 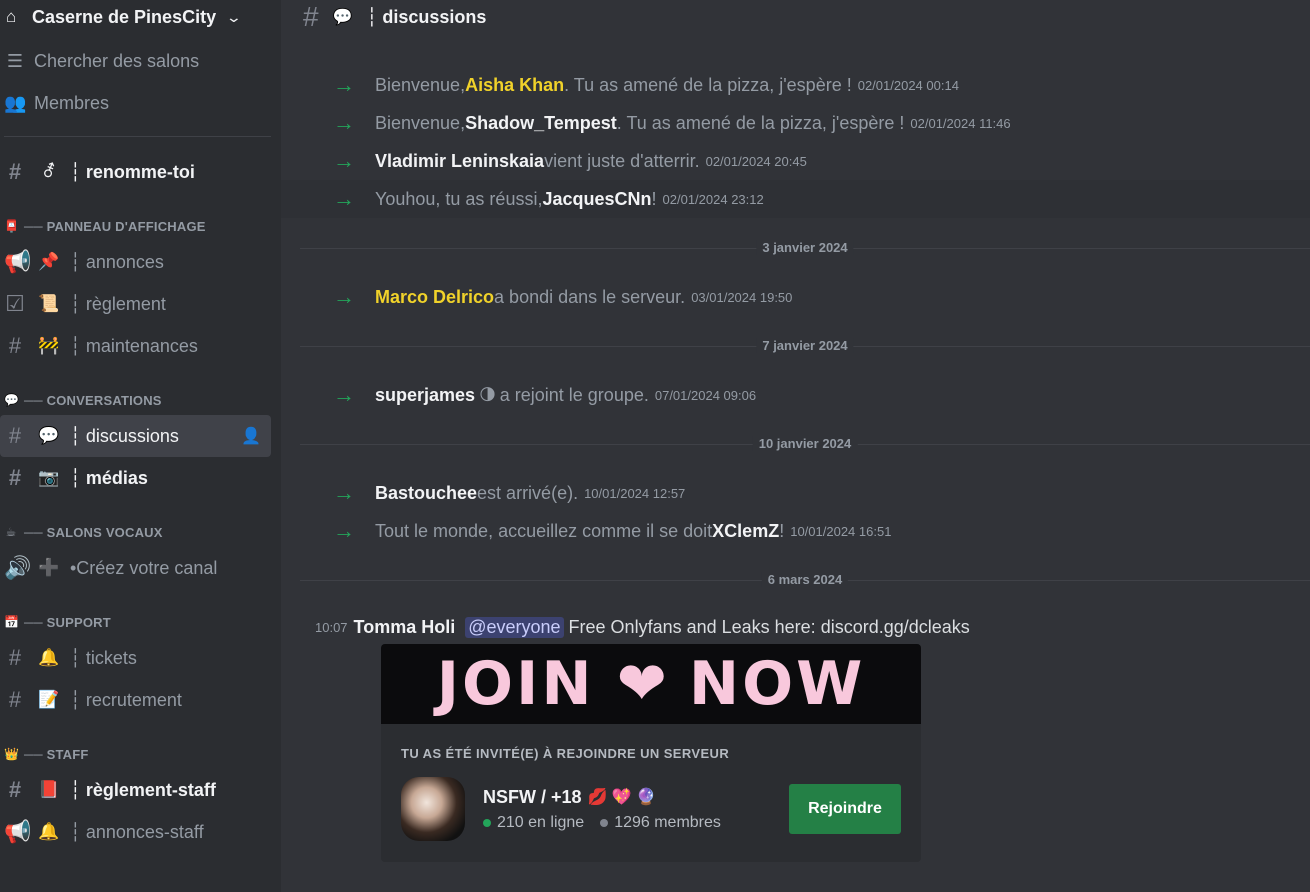 What do you see at coordinates (635, 493) in the screenshot?
I see `timestamp: 10/01/2024 12:57` at bounding box center [635, 493].